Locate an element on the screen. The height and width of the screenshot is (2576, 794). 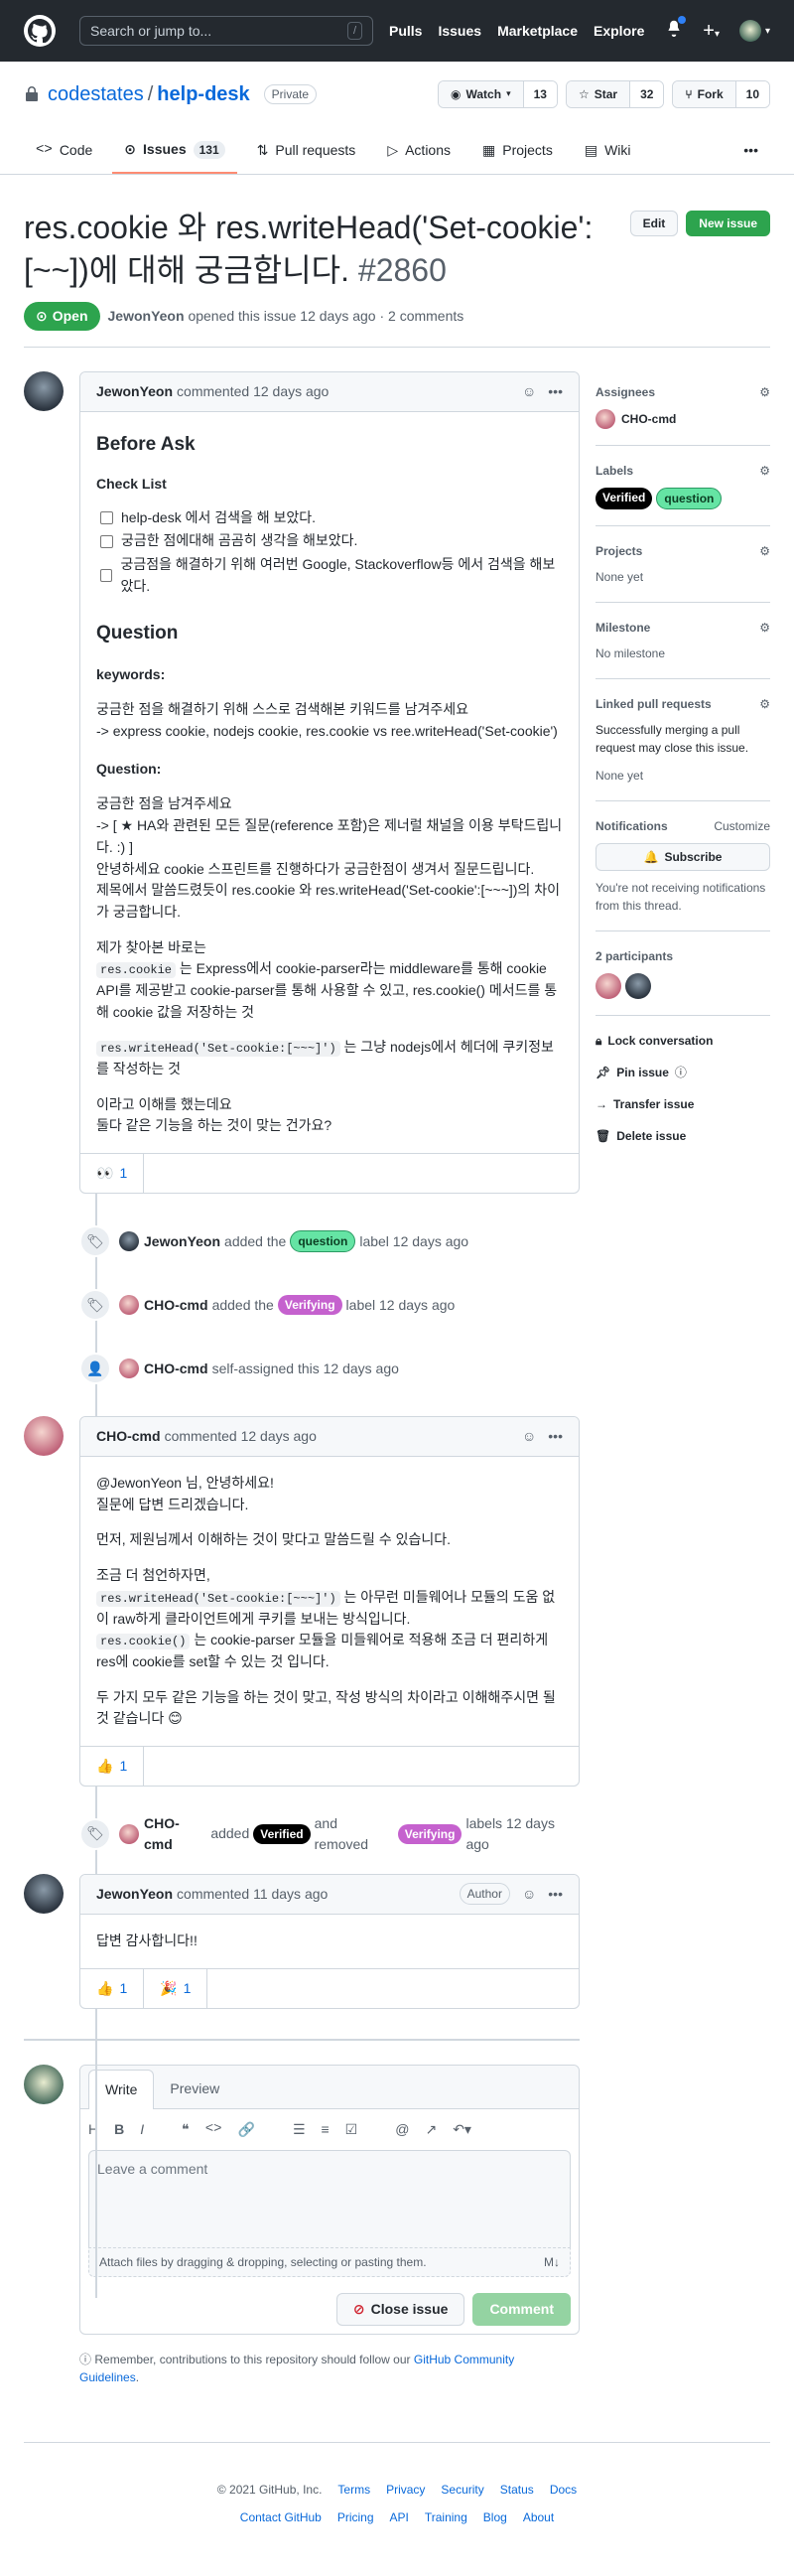
milestone-title: Milestone is located at coordinates (623, 628).